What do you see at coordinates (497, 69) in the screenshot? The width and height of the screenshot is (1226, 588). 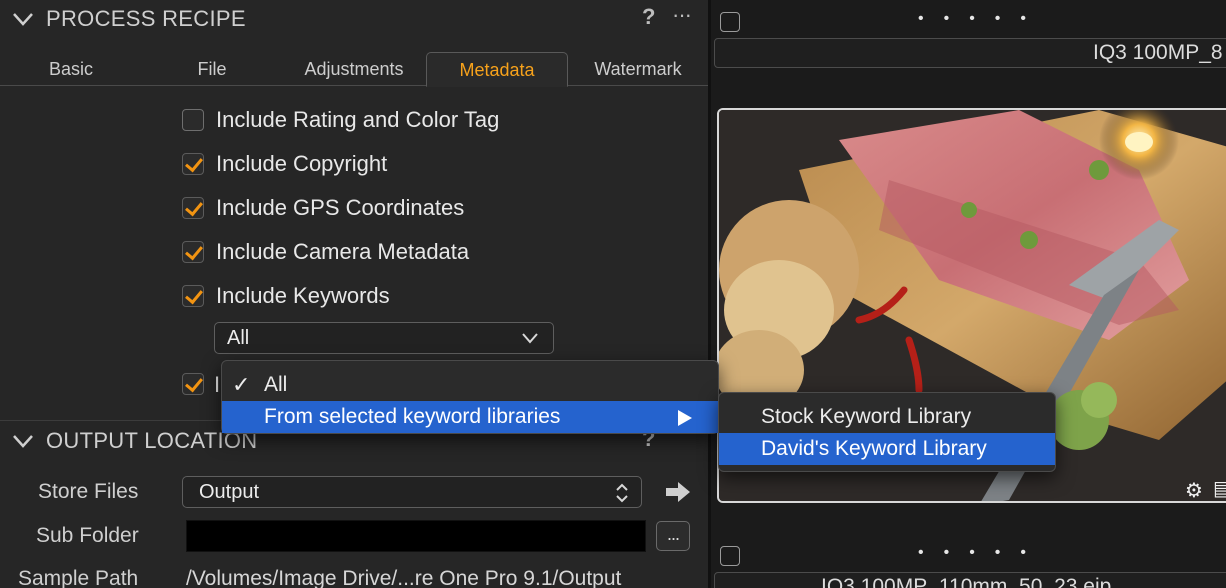 I see `tab-metadata: Metadata` at bounding box center [497, 69].